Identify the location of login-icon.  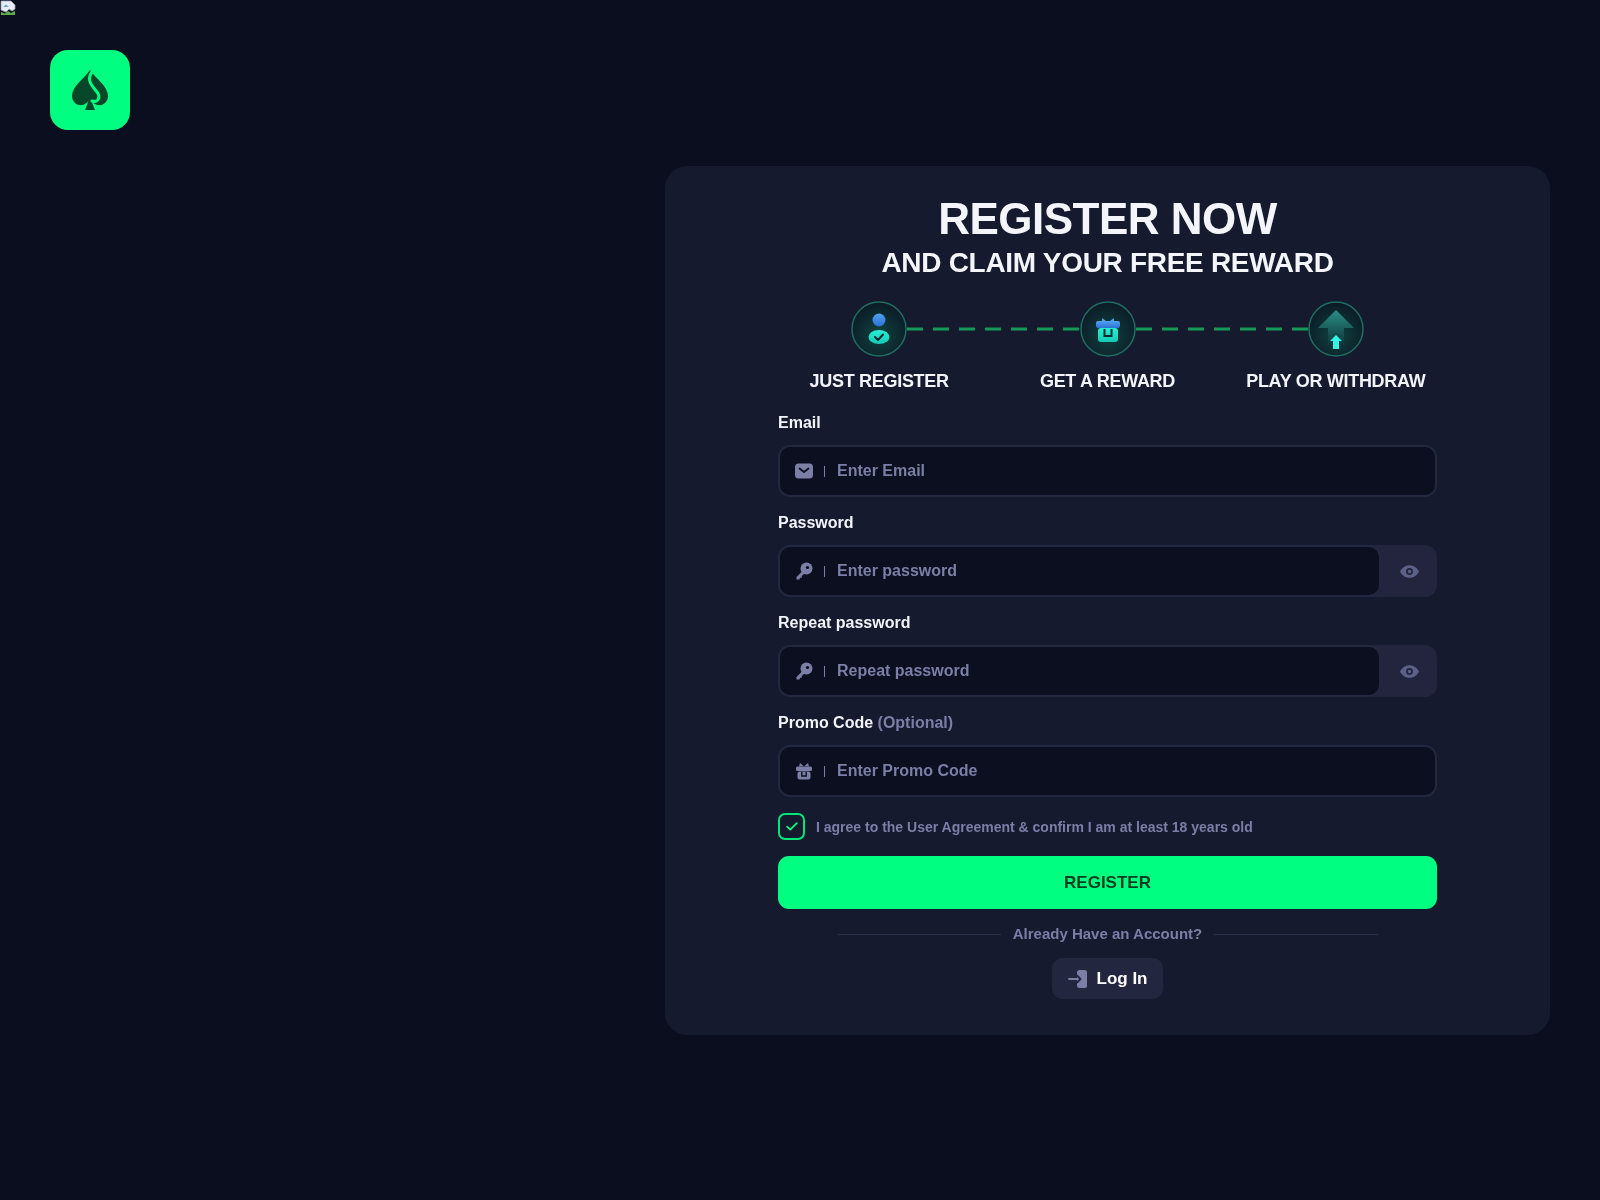
(1077, 978).